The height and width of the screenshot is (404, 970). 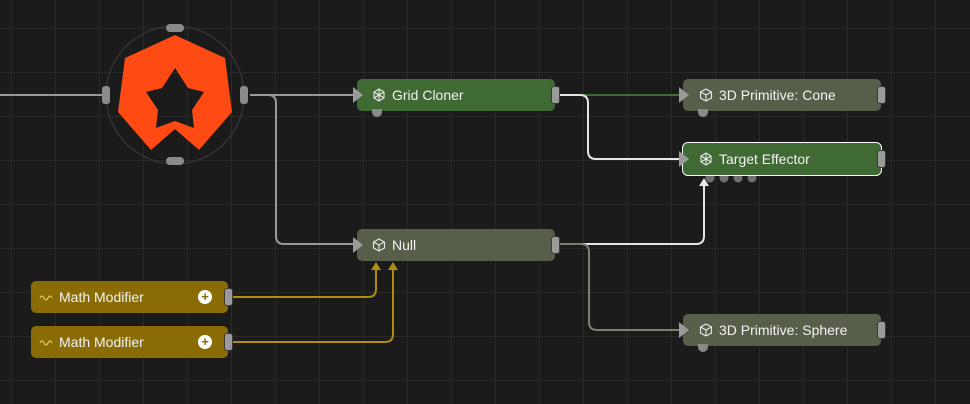 What do you see at coordinates (175, 28) in the screenshot?
I see `logo-port-top` at bounding box center [175, 28].